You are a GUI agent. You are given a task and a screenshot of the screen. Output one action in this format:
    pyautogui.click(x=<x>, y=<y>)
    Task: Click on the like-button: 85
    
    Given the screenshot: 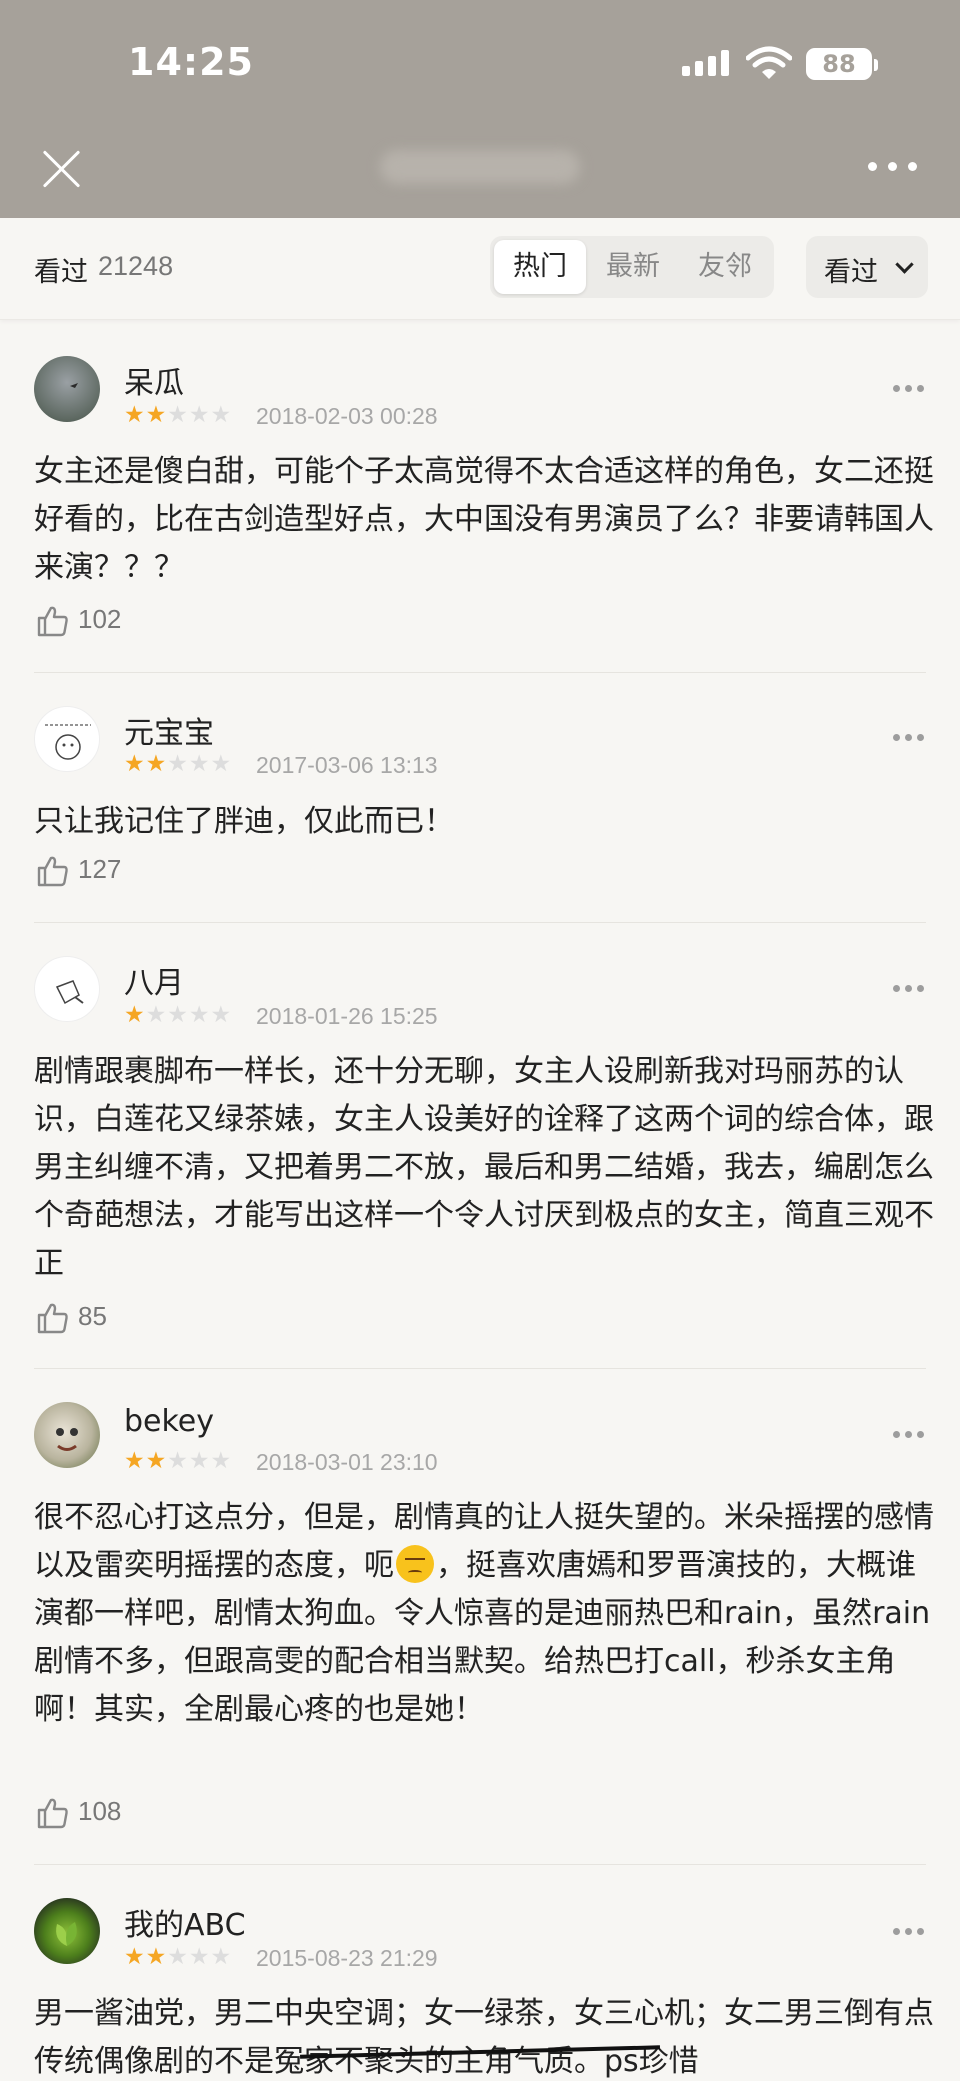 What is the action you would take?
    pyautogui.click(x=96, y=1317)
    